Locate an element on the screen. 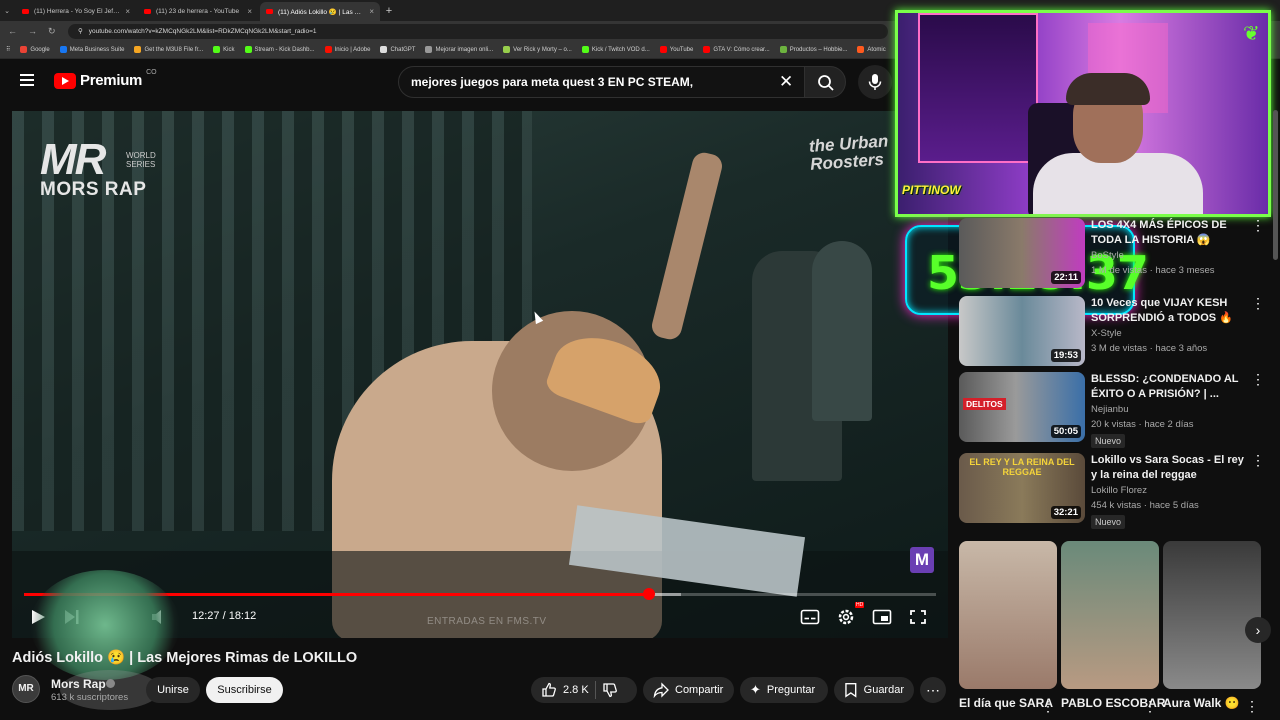 The height and width of the screenshot is (720, 1280). share-label: Compartir is located at coordinates (699, 690).